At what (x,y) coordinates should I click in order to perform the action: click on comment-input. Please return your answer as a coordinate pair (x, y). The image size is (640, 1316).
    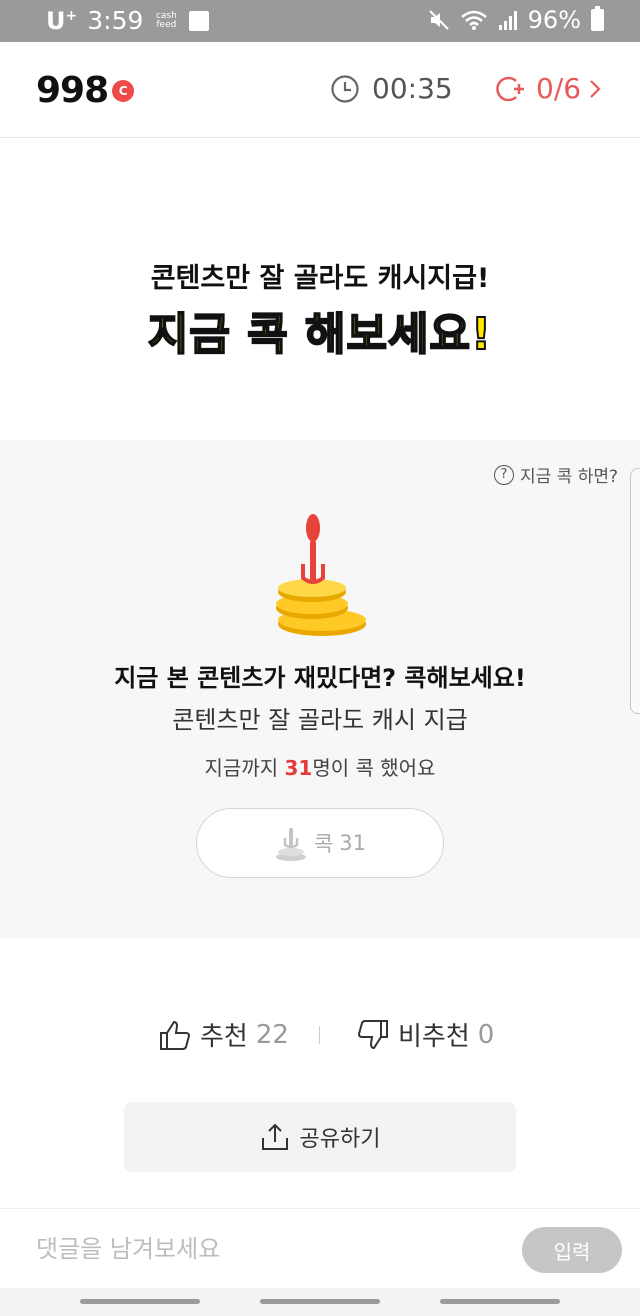
    Looking at the image, I should click on (266, 1249).